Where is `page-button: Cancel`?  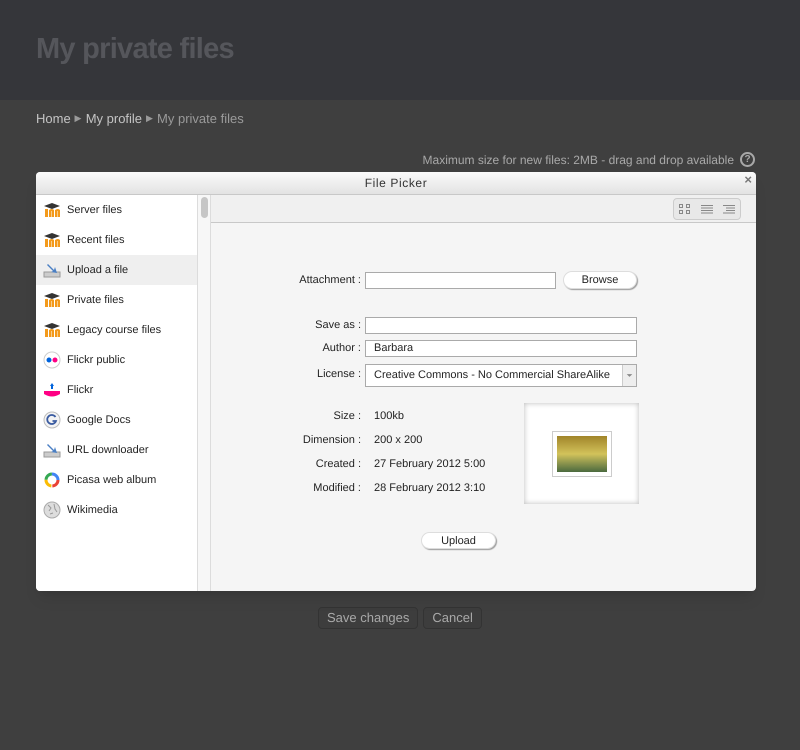
page-button: Cancel is located at coordinates (452, 617).